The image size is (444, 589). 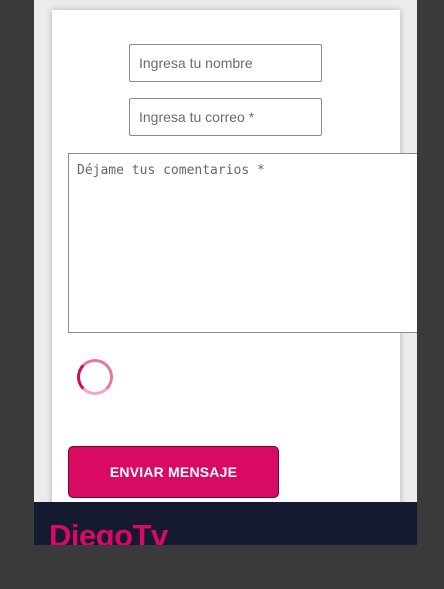 I want to click on email-input, so click(x=225, y=117).